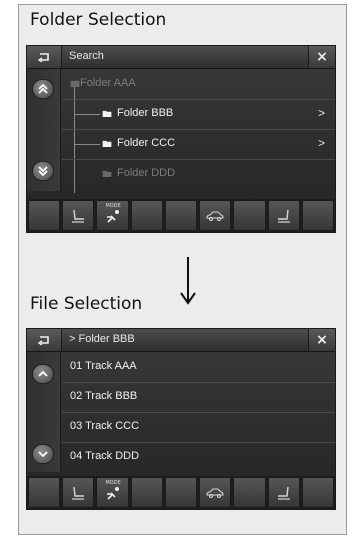 This screenshot has width=359, height=540. What do you see at coordinates (181, 57) in the screenshot?
I see `top-bar: Search ×` at bounding box center [181, 57].